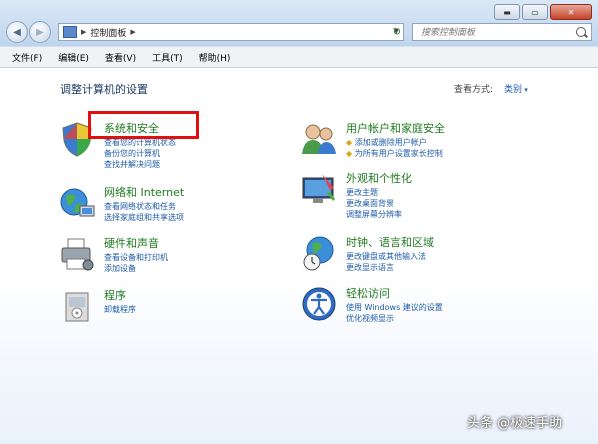  What do you see at coordinates (77, 254) in the screenshot?
I see `printer-icon` at bounding box center [77, 254].